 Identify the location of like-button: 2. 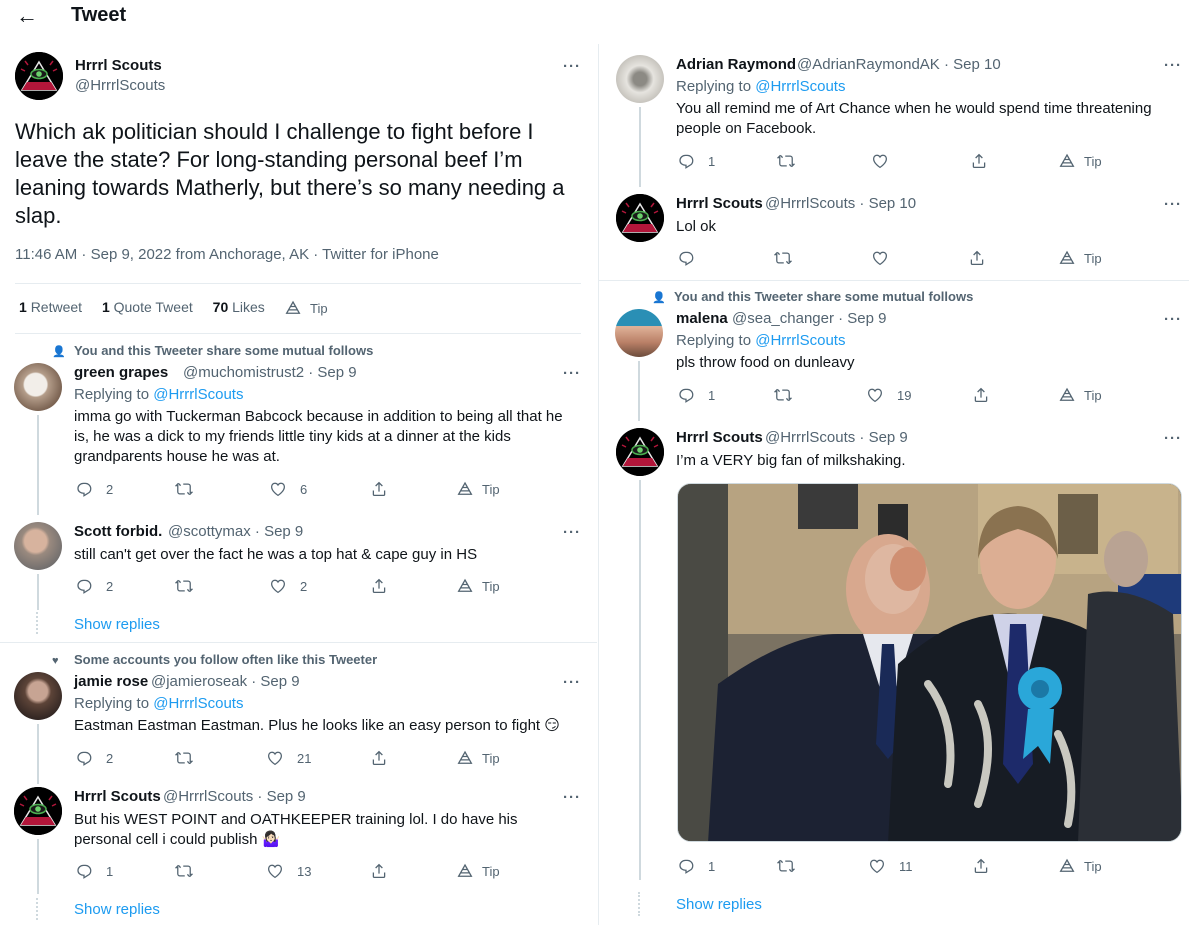
(288, 586).